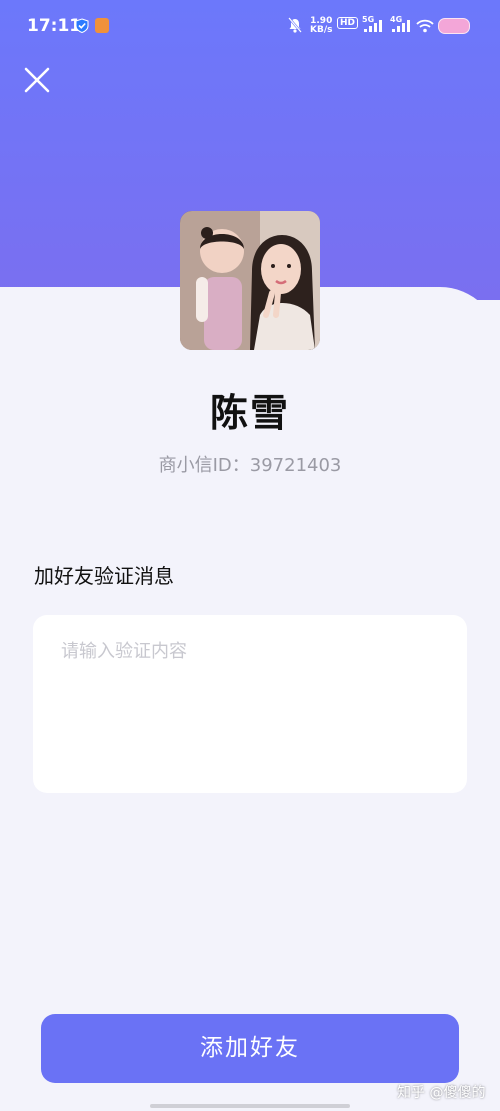 This screenshot has height=1111, width=500. I want to click on wifi-icon, so click(425, 28).